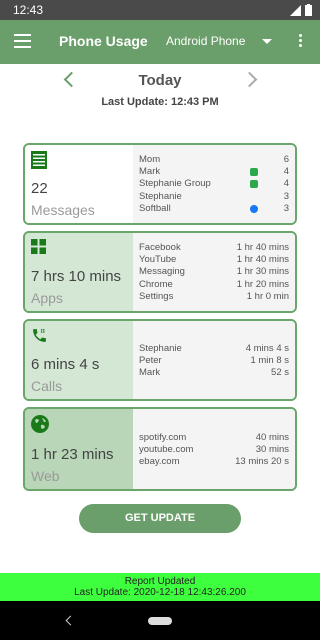 The height and width of the screenshot is (640, 320). Describe the element at coordinates (72, 454) in the screenshot. I see `web-total: 1 hr 23 mins` at that location.